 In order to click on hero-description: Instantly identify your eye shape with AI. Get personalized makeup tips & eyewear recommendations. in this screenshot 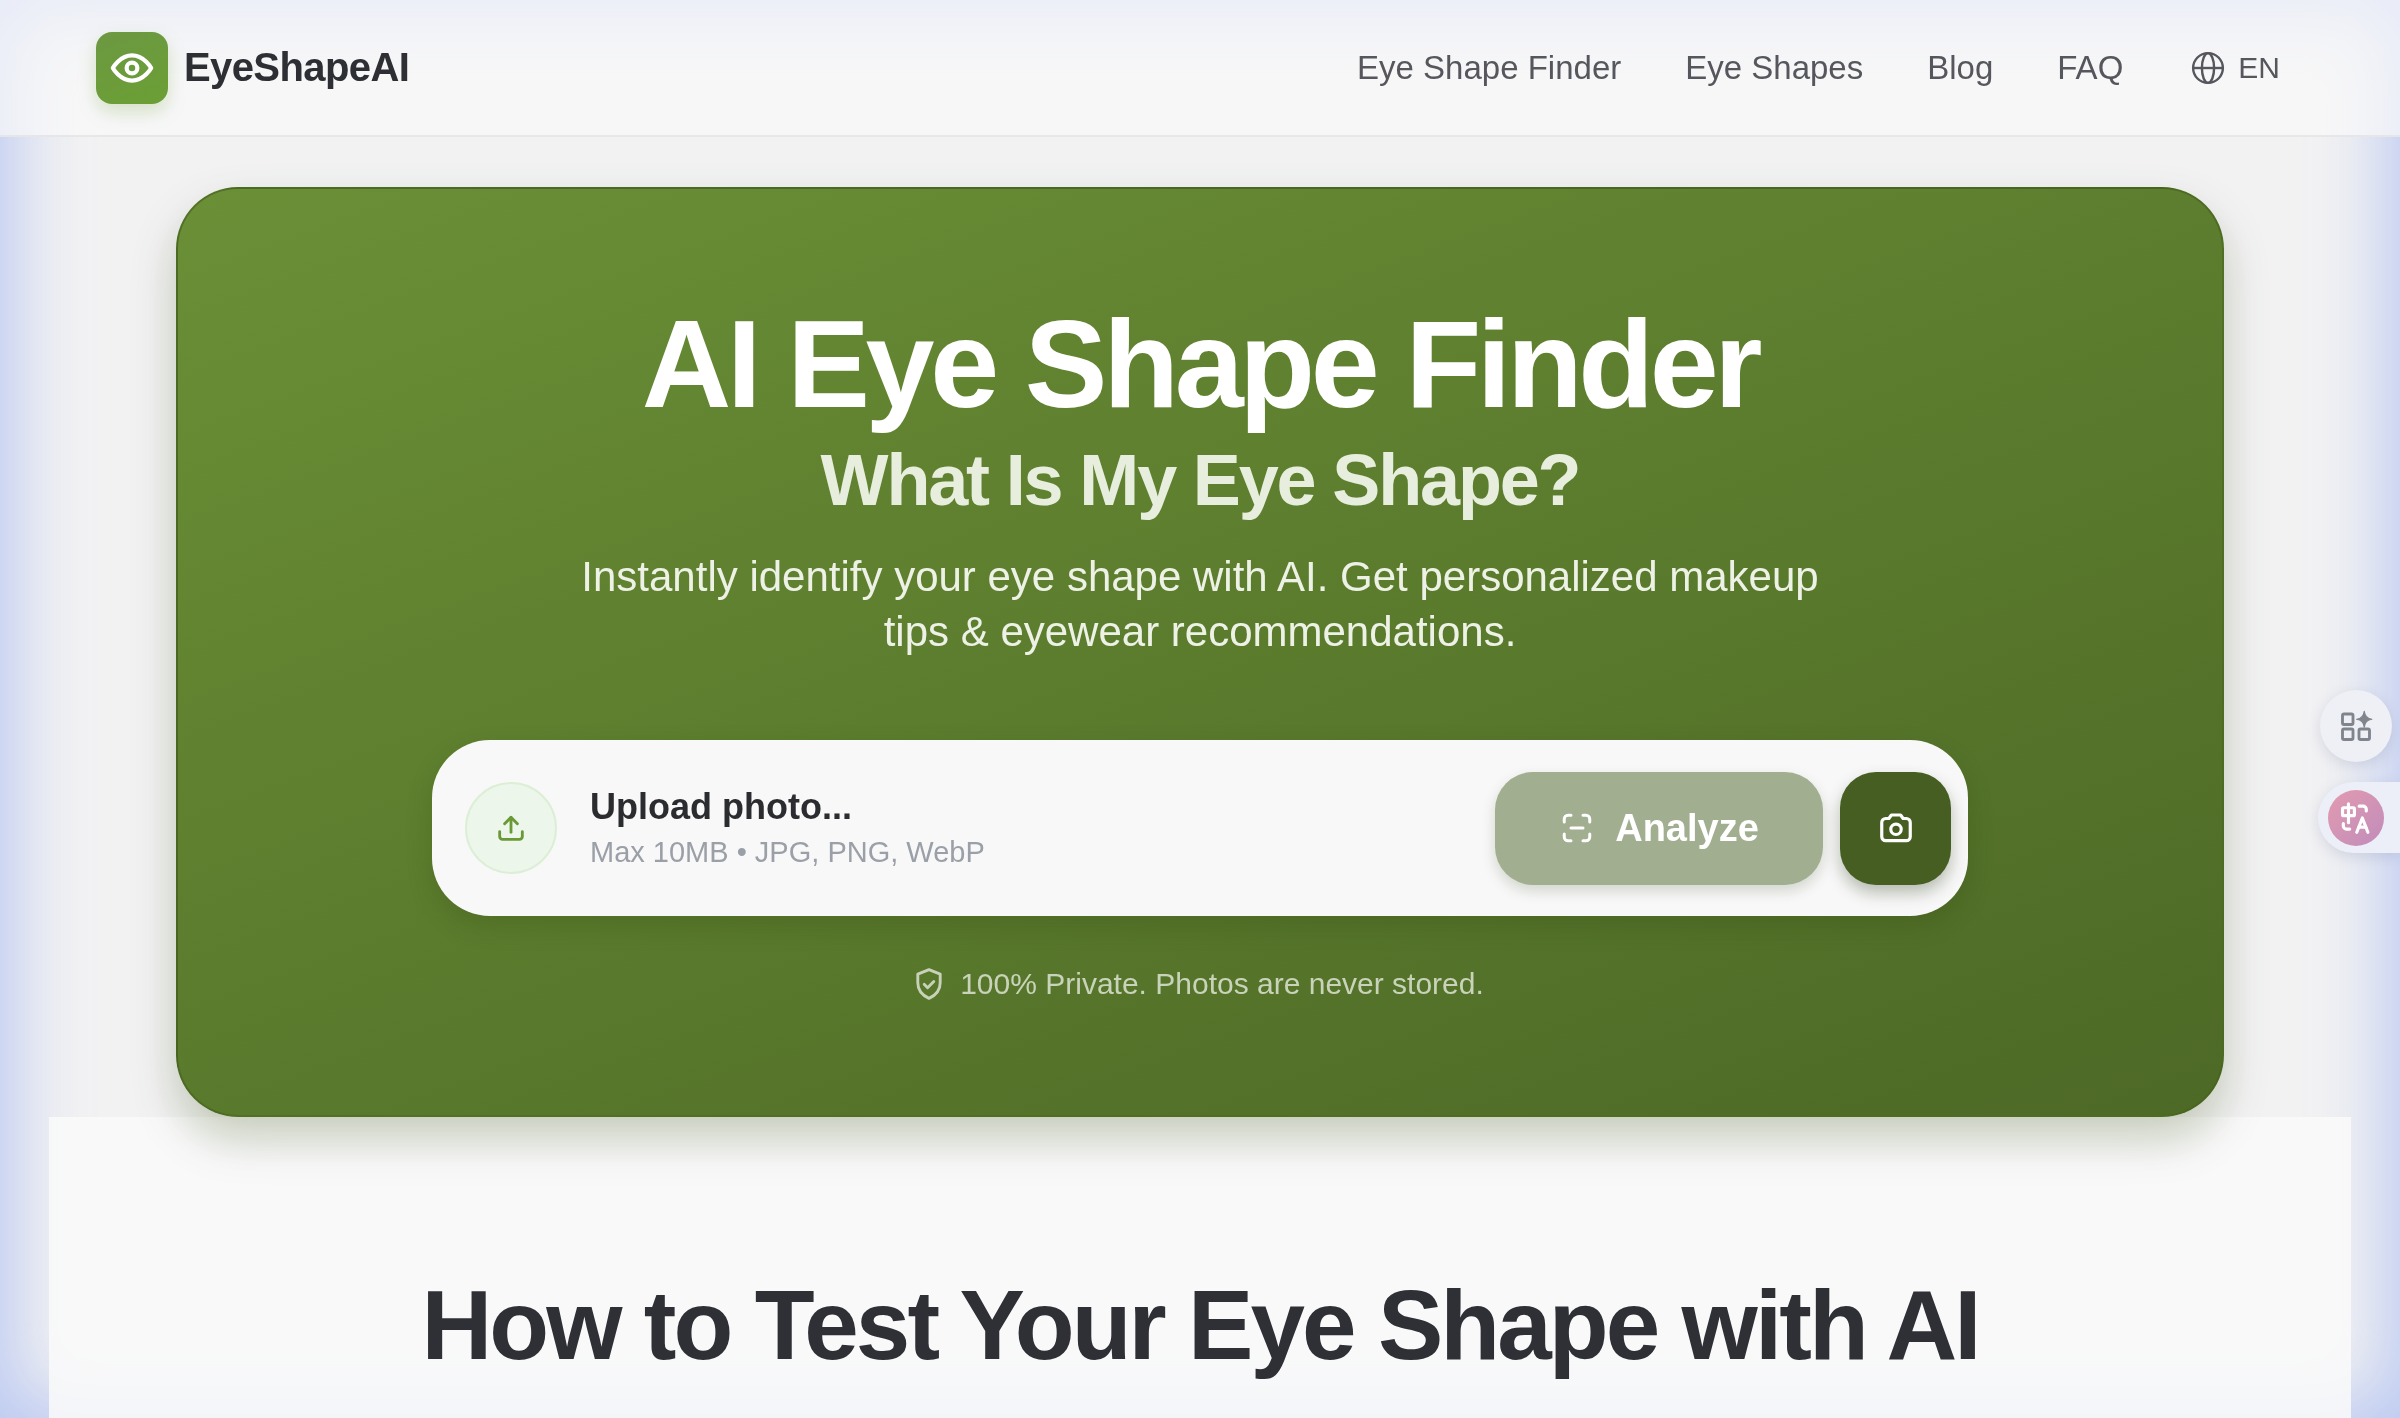, I will do `click(1200, 604)`.